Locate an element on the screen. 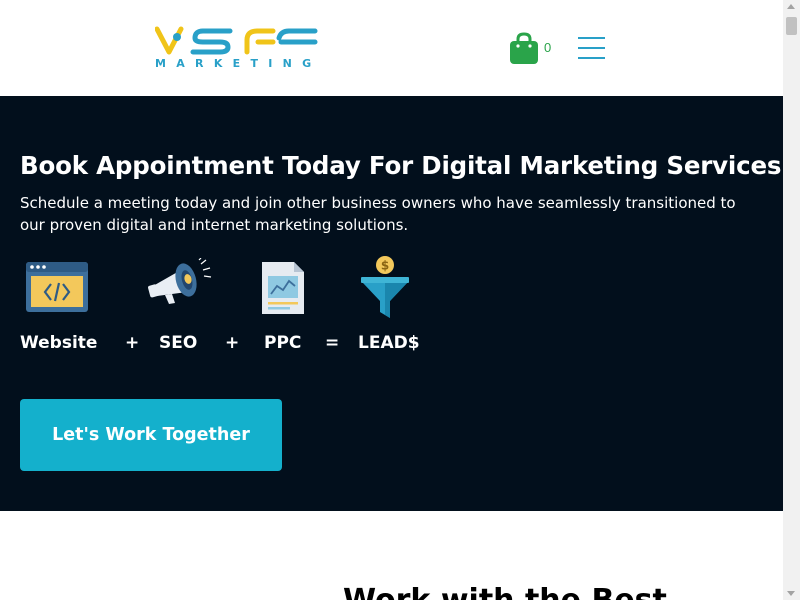  equation-ppc-label: PPC is located at coordinates (283, 343).